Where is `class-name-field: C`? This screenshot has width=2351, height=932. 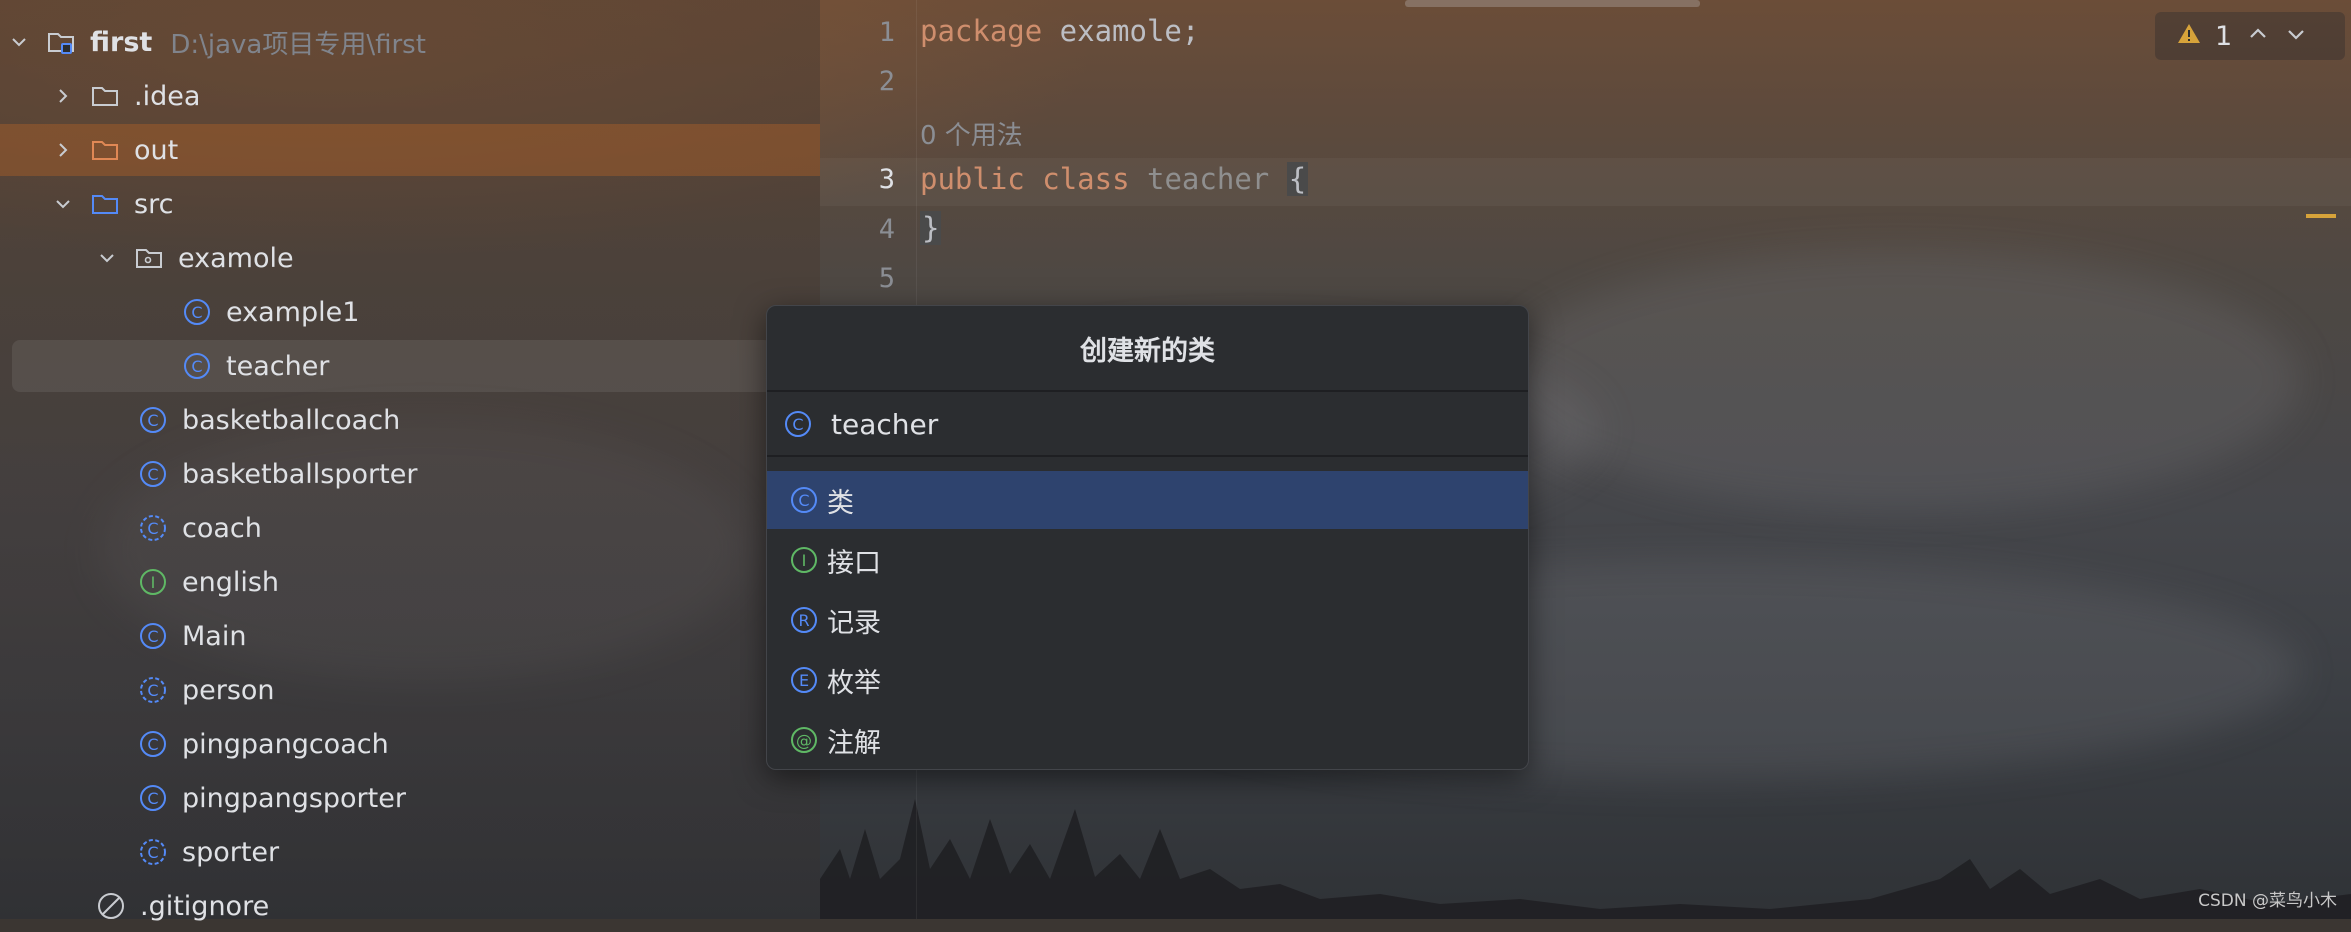 class-name-field: C is located at coordinates (1147, 424).